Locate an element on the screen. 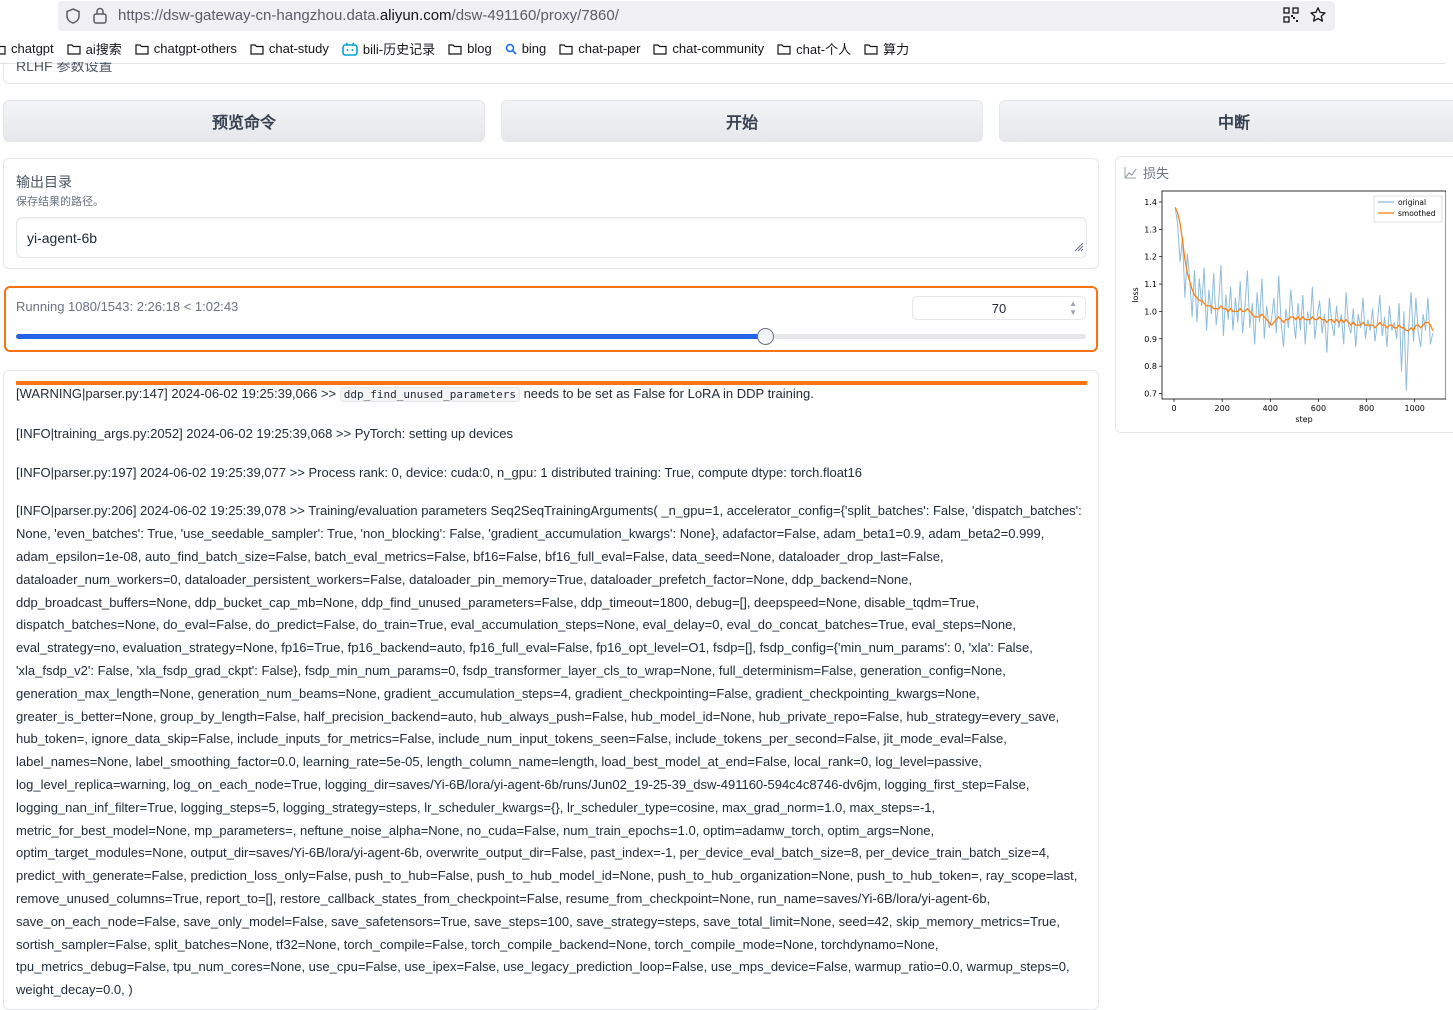 This screenshot has height=1010, width=1453. bookmark-item: bing is located at coordinates (526, 48).